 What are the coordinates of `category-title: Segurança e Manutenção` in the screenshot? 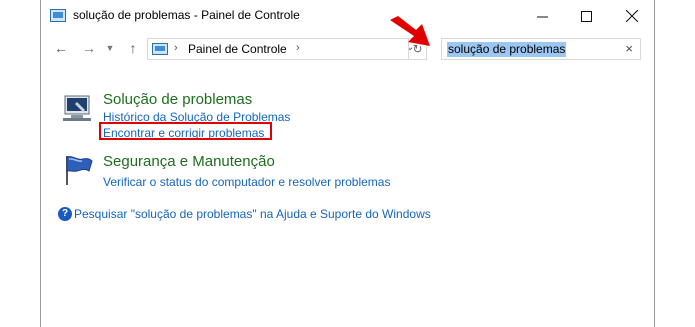 It's located at (189, 161).